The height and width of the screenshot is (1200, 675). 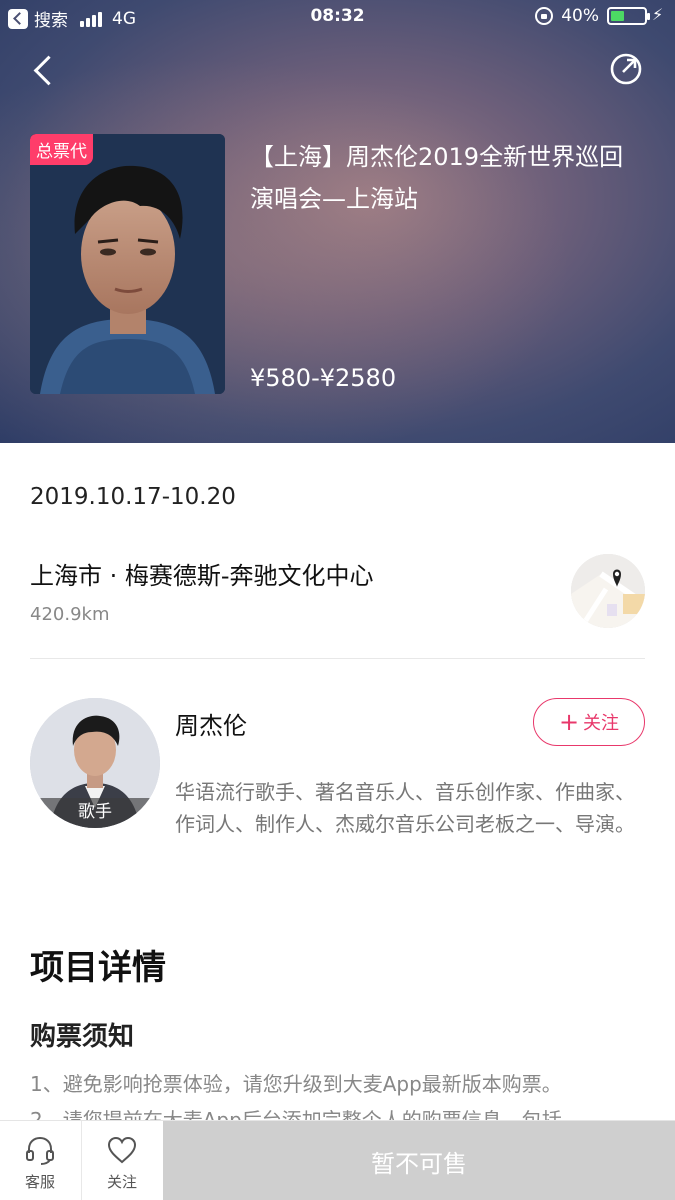 I want to click on artist-name: 周杰伦, so click(x=211, y=723).